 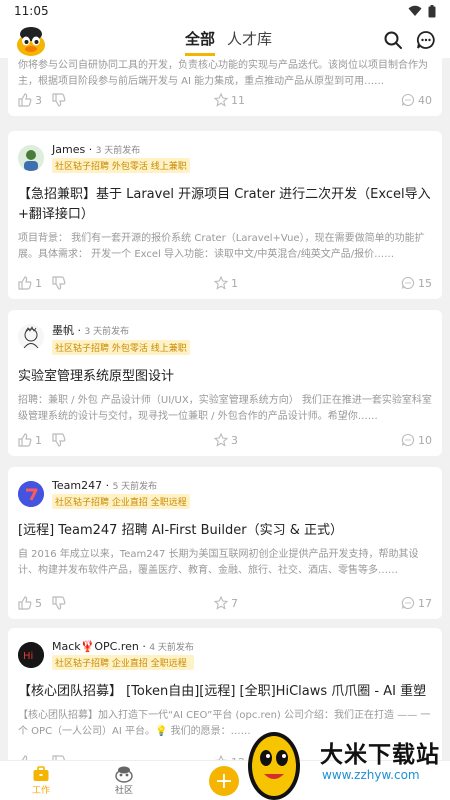 I want to click on nav-work: 工作, so click(x=41, y=780).